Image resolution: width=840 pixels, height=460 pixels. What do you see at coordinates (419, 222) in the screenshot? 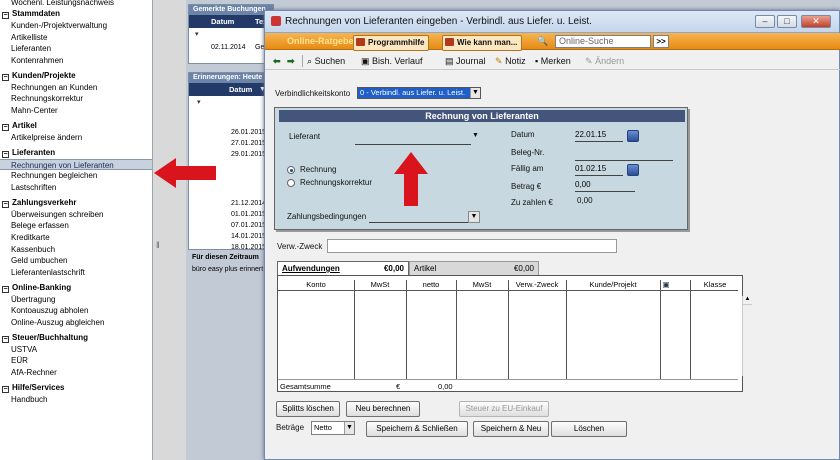
I see `zahlungsbedingungen-field` at bounding box center [419, 222].